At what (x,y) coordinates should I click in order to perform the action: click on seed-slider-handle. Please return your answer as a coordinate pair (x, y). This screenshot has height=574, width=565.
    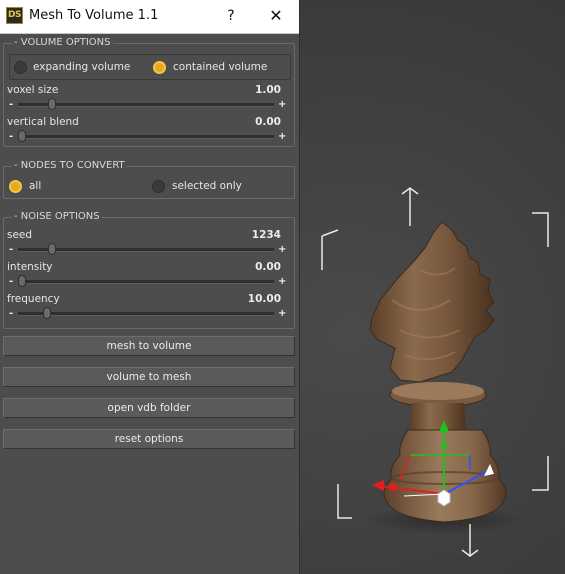
    Looking at the image, I should click on (52, 249).